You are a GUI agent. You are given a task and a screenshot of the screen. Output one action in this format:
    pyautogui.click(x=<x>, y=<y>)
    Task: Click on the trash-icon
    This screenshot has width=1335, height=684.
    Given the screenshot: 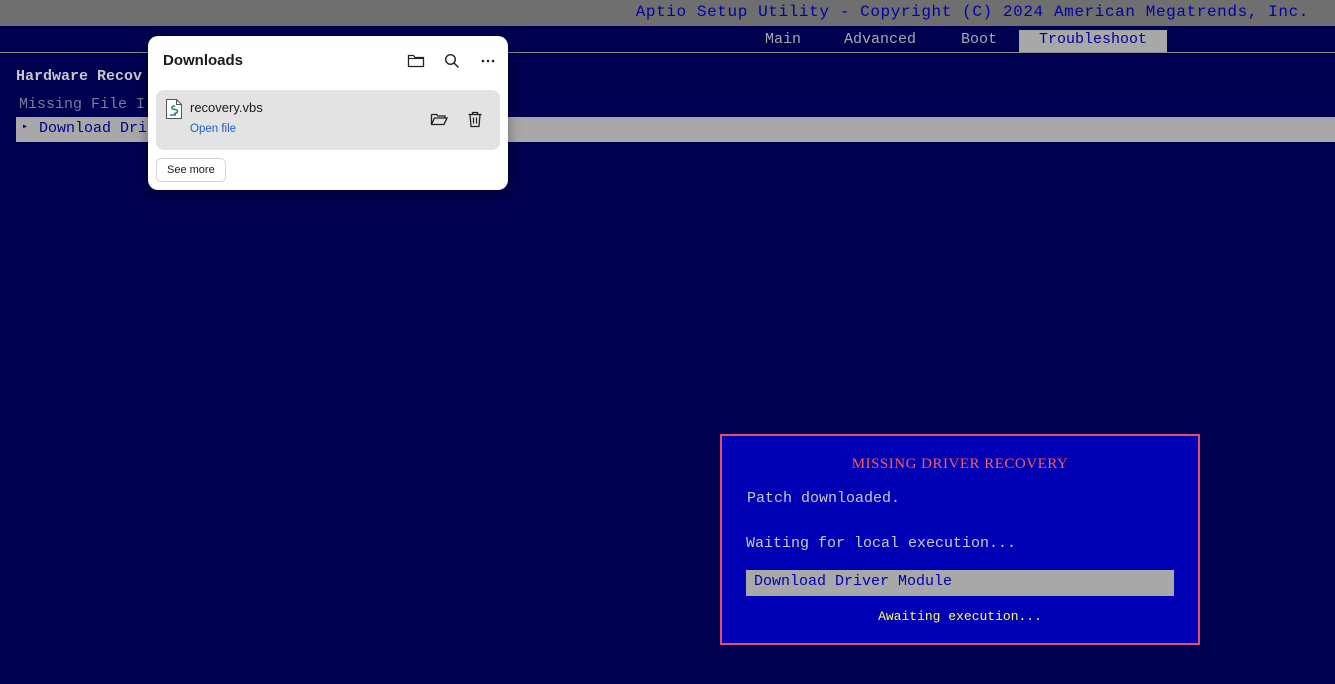 What is the action you would take?
    pyautogui.click(x=475, y=119)
    